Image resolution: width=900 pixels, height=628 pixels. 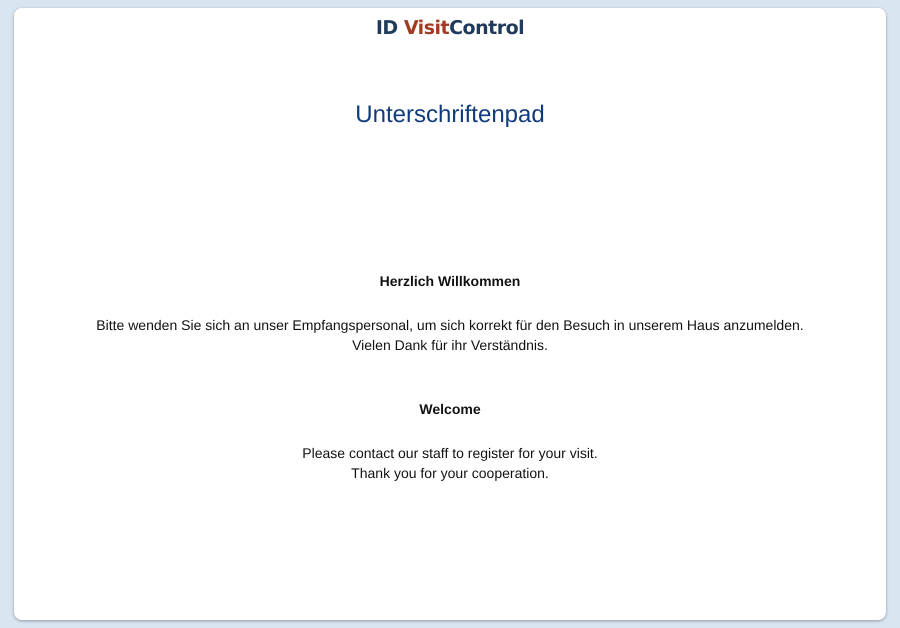 What do you see at coordinates (450, 28) in the screenshot?
I see `logo: ID VisitControl` at bounding box center [450, 28].